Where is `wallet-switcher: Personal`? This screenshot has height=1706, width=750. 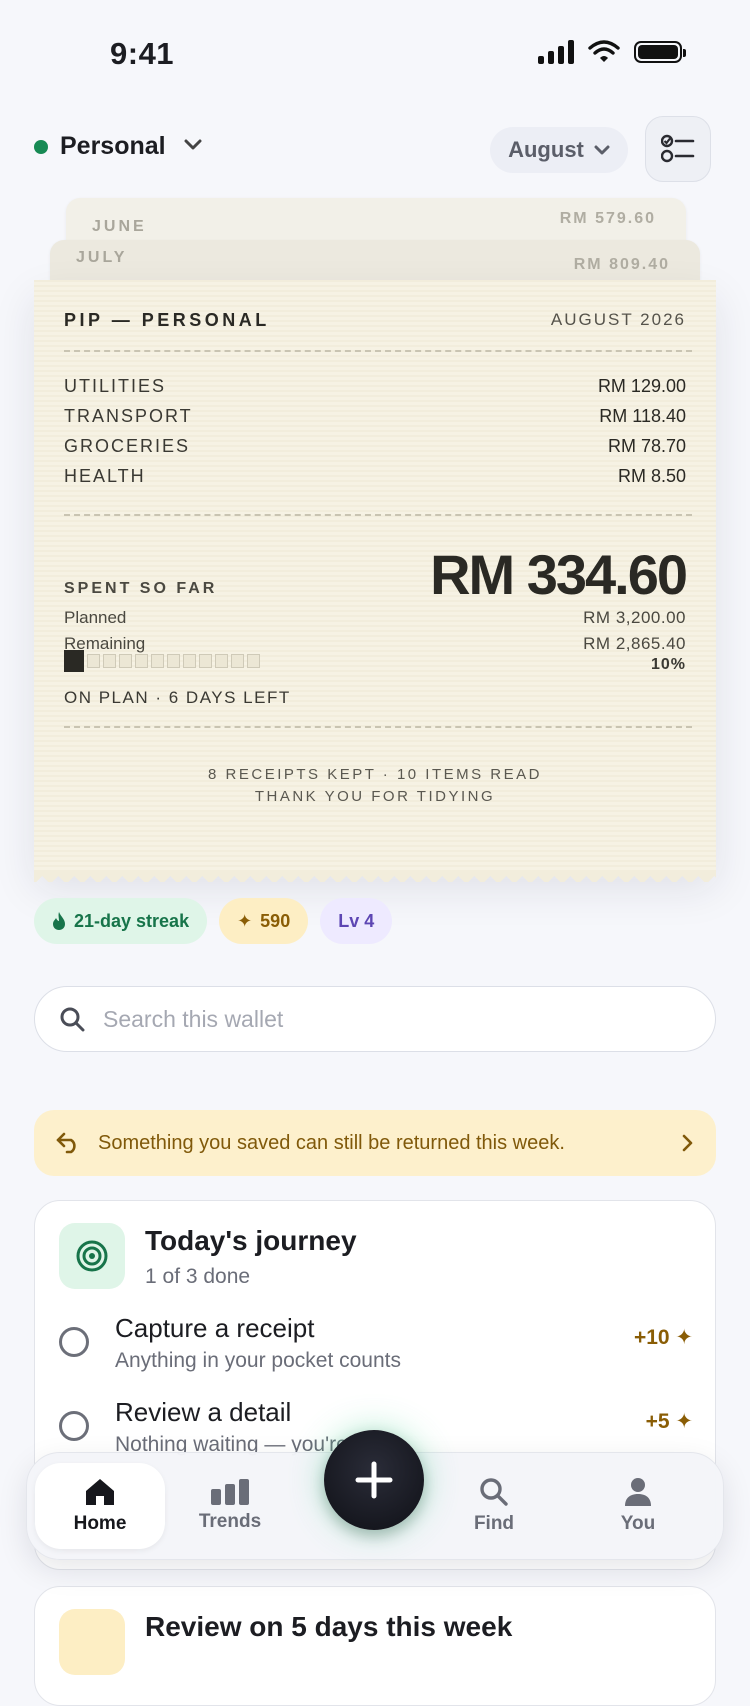 wallet-switcher: Personal is located at coordinates (118, 146).